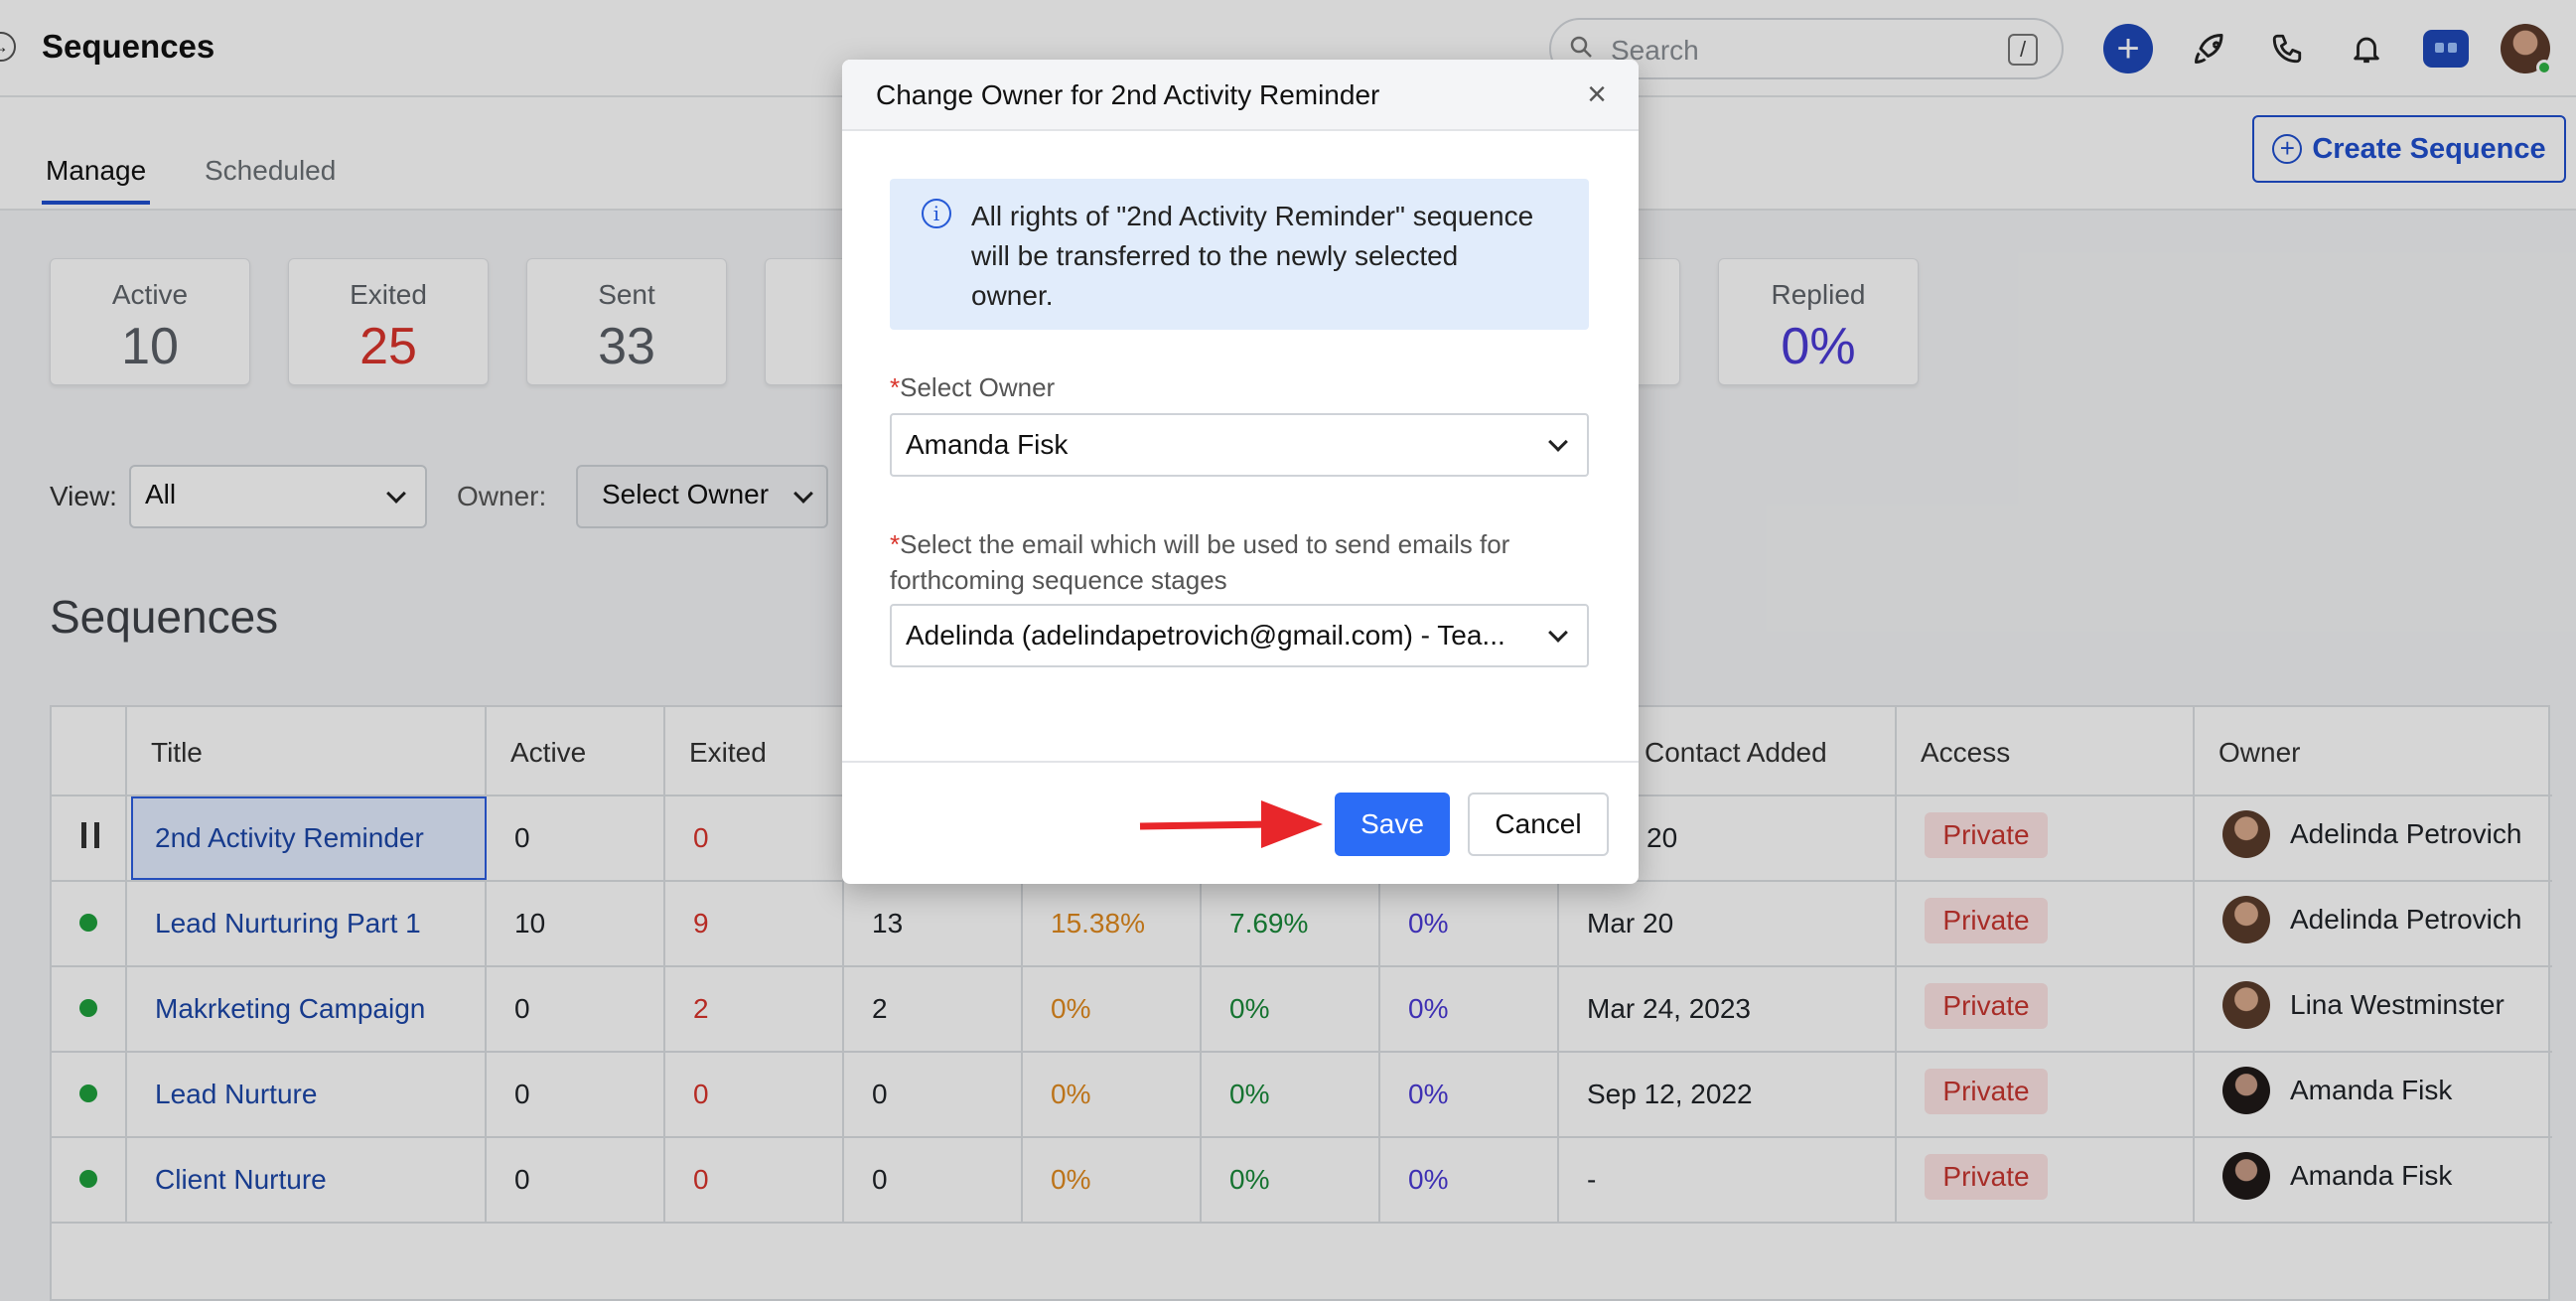  I want to click on save-button: Save, so click(1393, 825).